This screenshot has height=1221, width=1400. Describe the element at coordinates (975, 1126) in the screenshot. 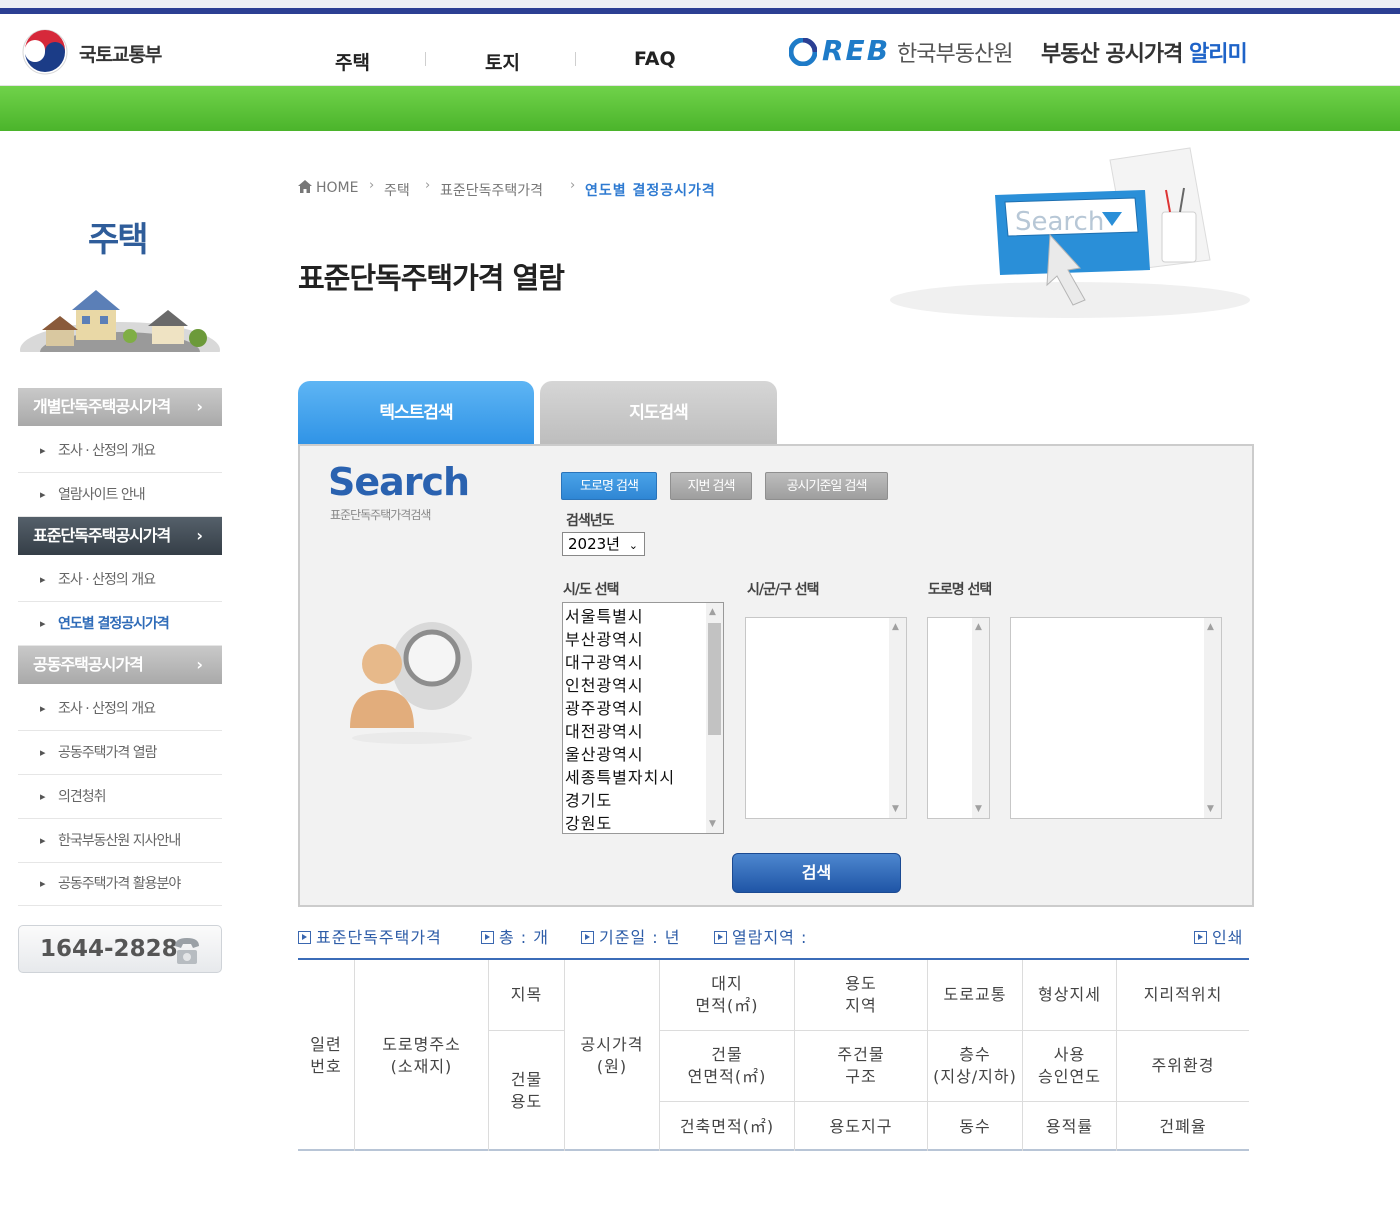

I see `header-buildings: 동수` at that location.